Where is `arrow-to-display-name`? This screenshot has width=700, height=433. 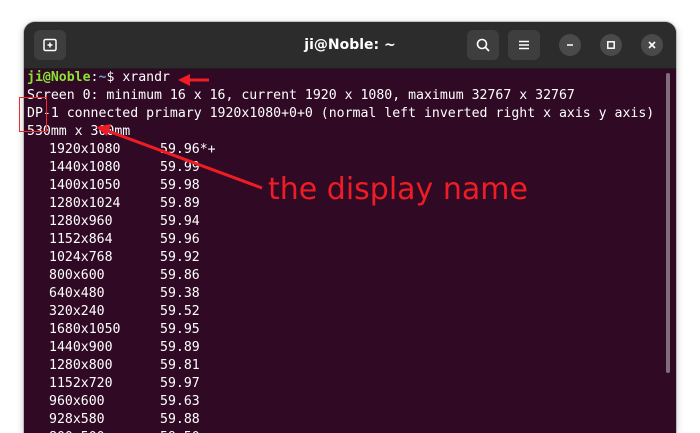 arrow-to-display-name is located at coordinates (179, 157).